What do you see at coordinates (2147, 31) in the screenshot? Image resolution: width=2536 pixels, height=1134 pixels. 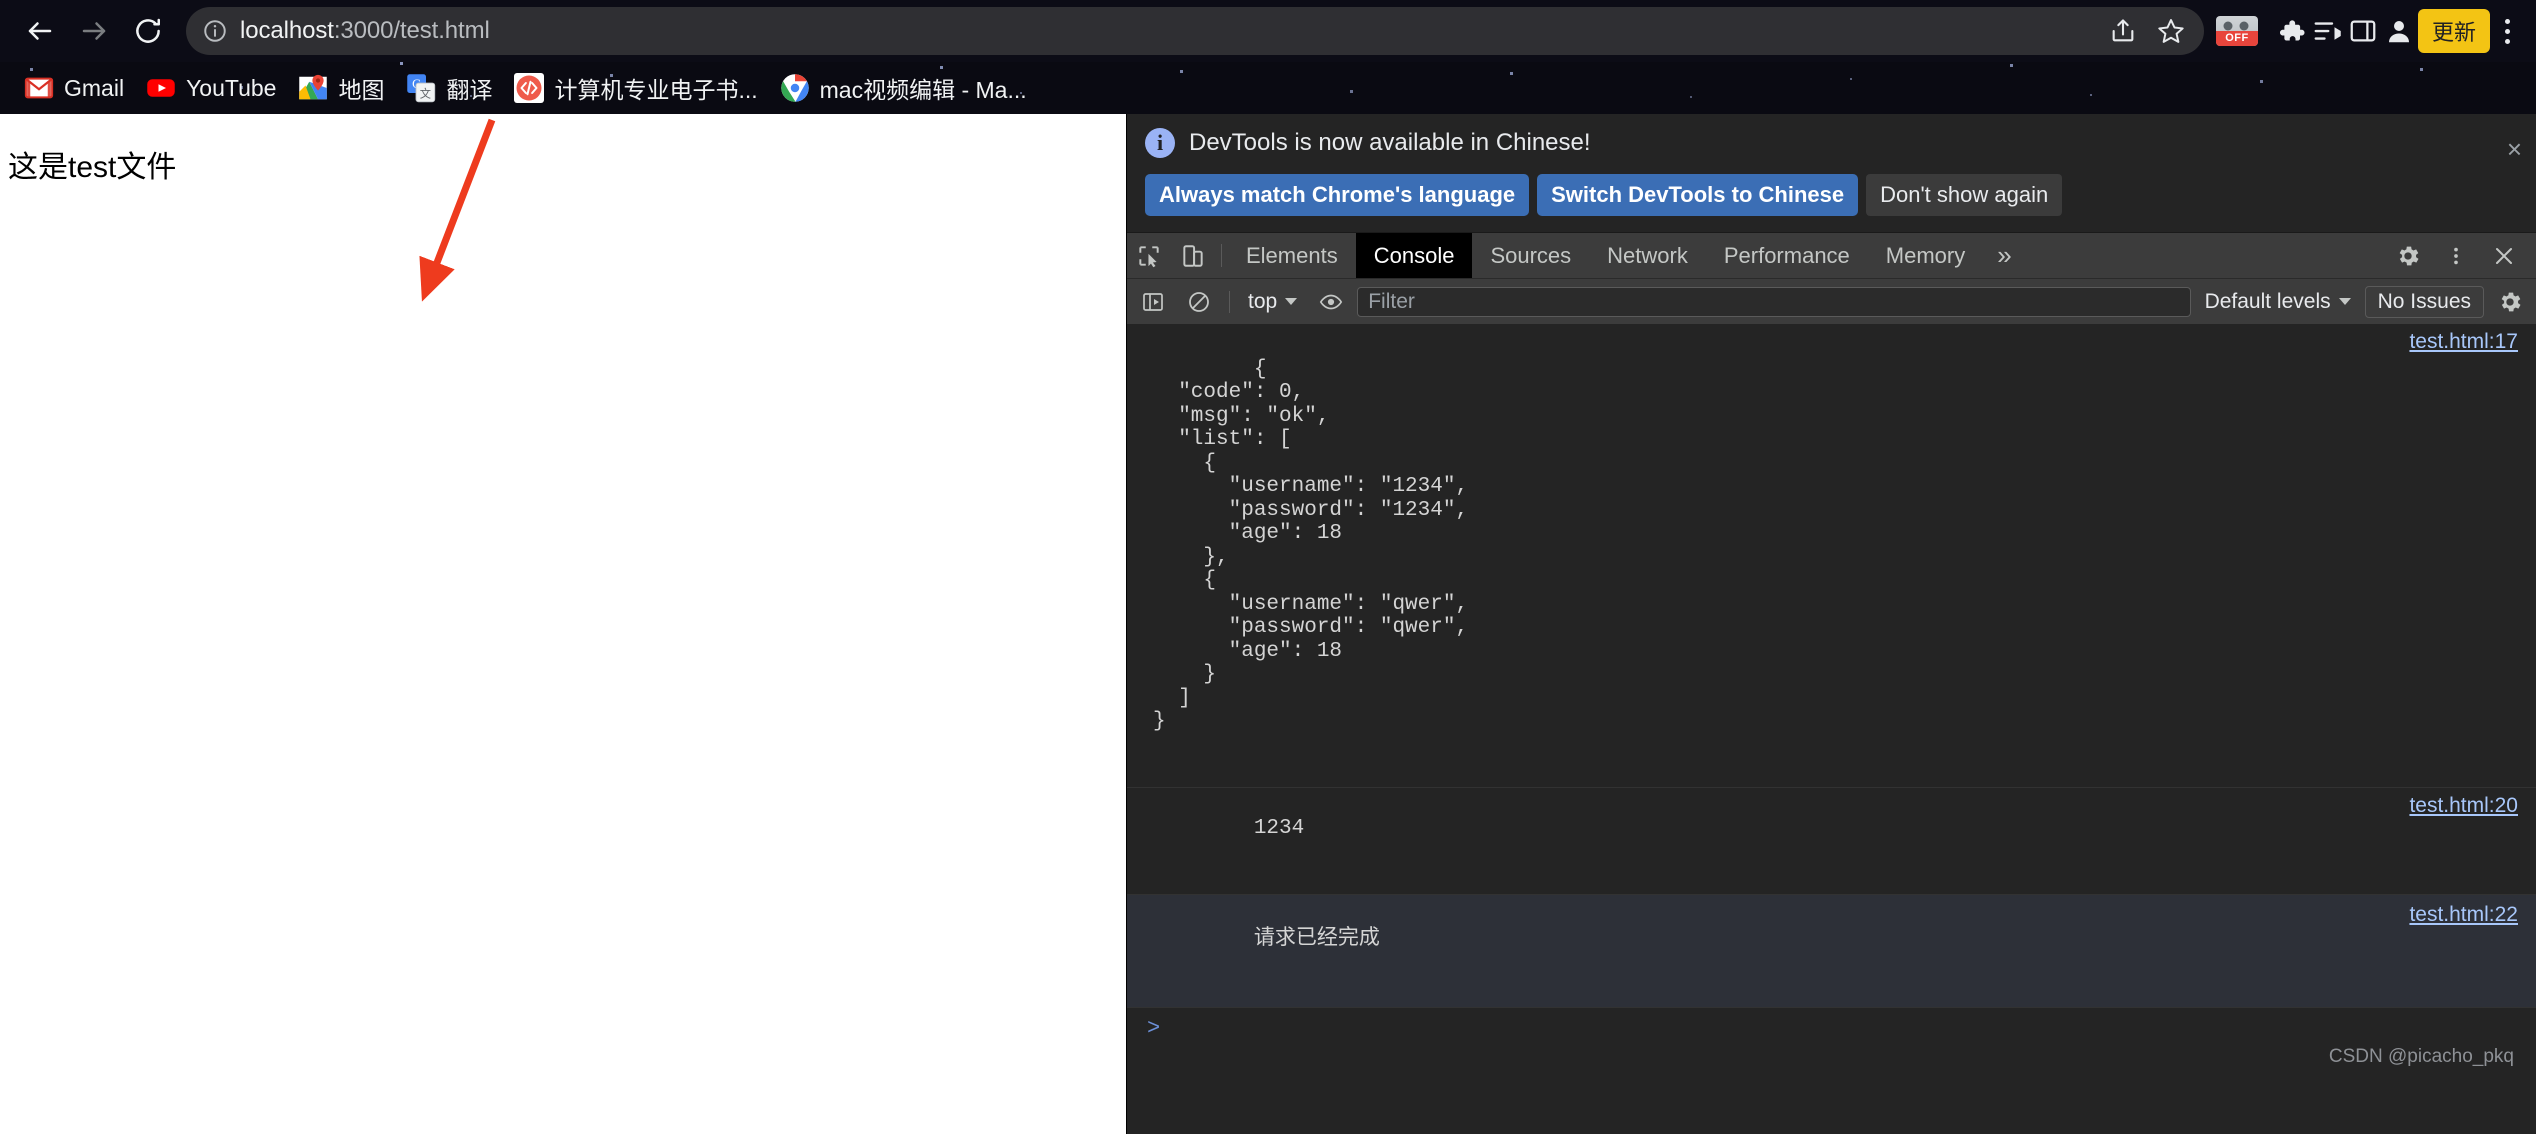 I see `omnibox-actions` at bounding box center [2147, 31].